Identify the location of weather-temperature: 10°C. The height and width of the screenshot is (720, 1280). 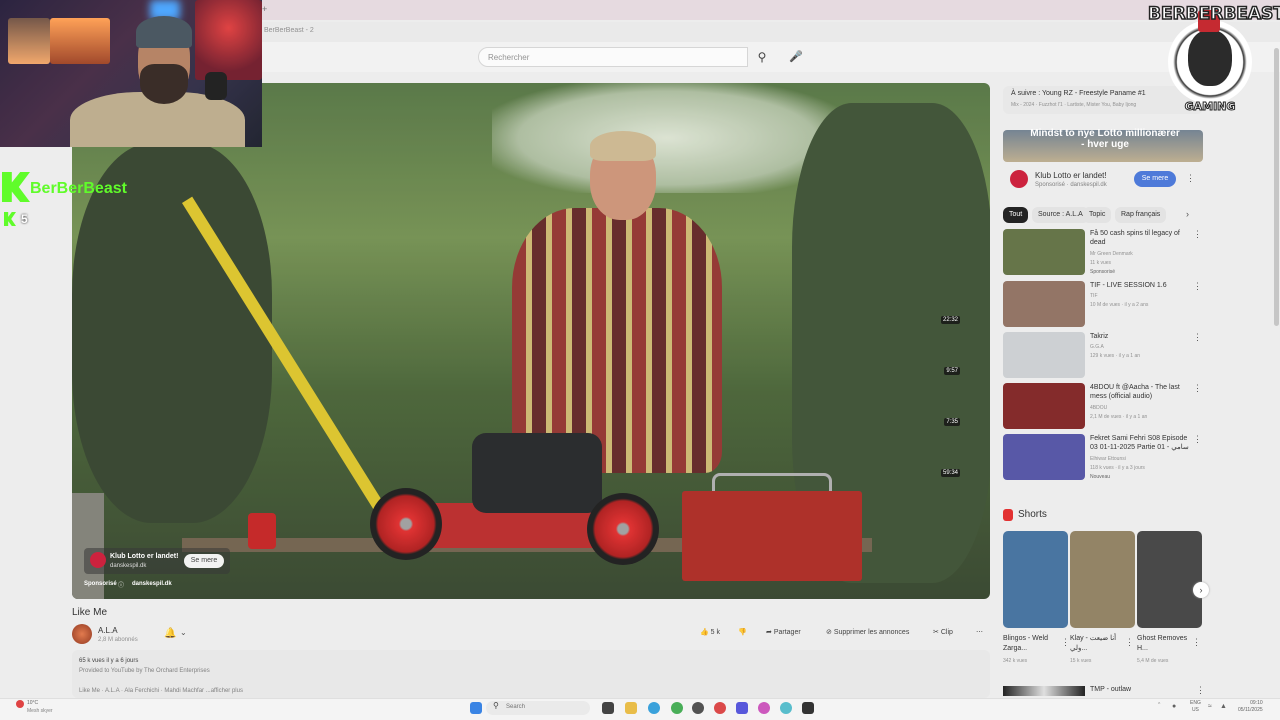
(32, 703).